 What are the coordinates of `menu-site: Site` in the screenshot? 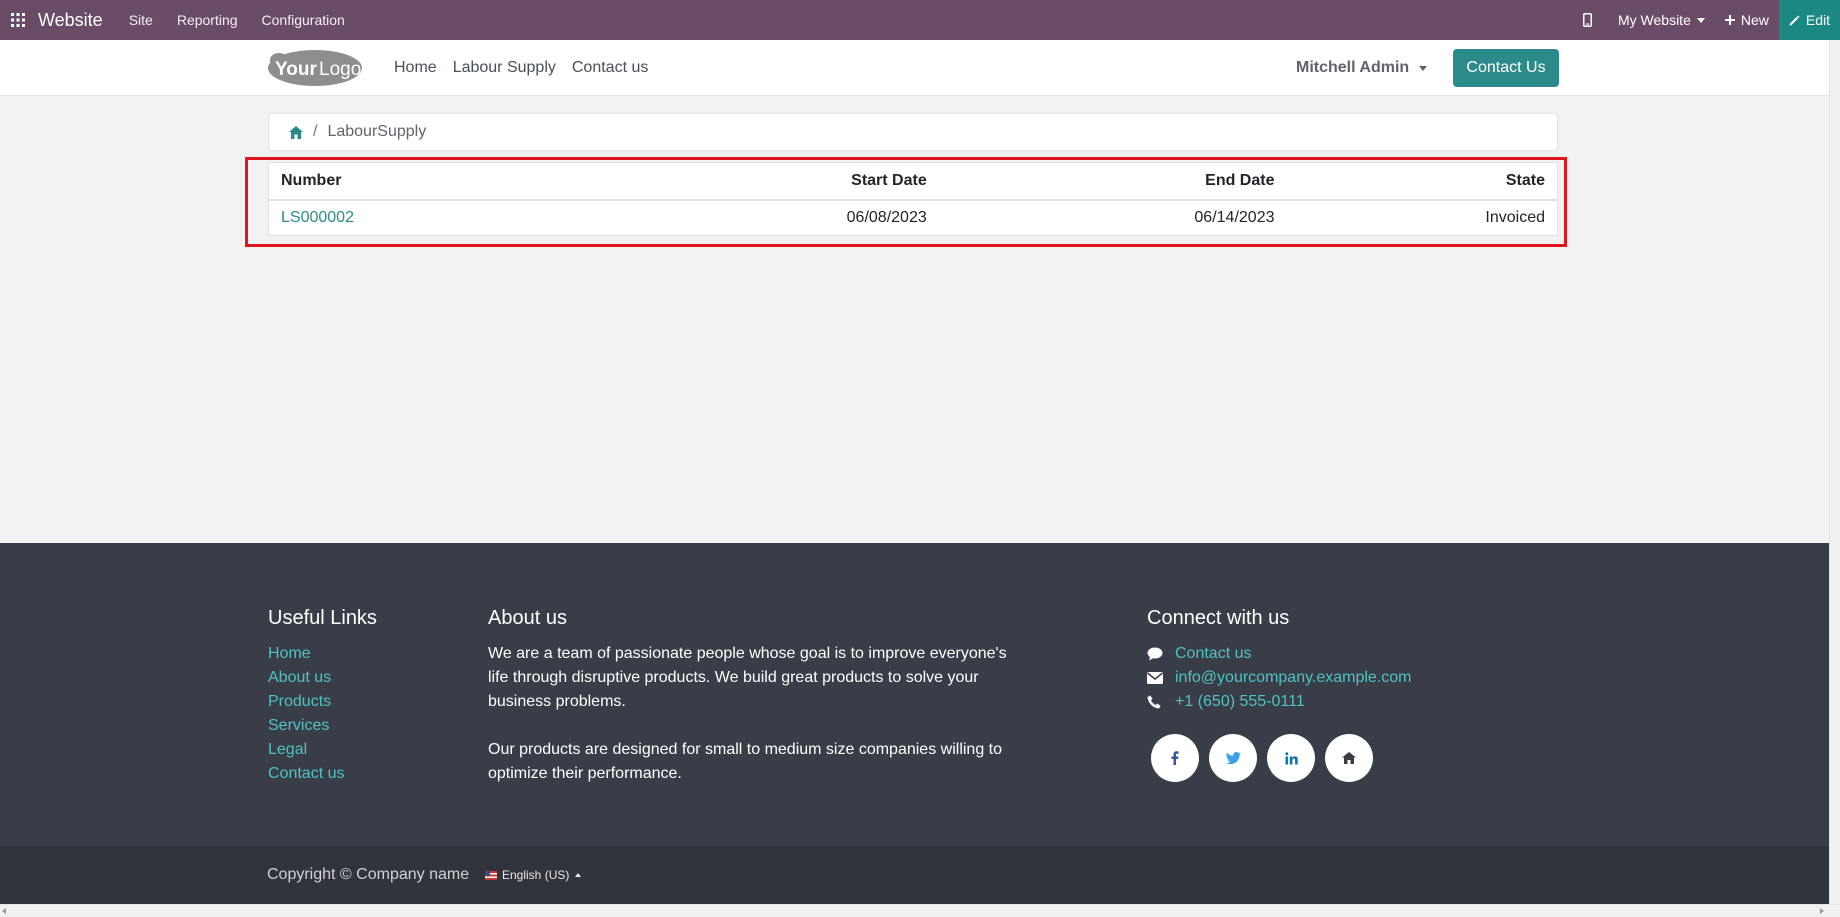 It's located at (141, 20).